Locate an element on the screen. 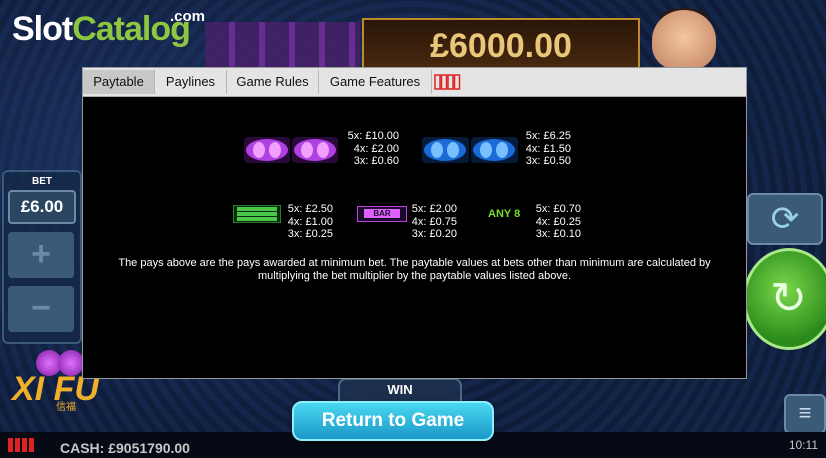 Image resolution: width=826 pixels, height=458 pixels. blue-eight-symbol-icon is located at coordinates (470, 150).